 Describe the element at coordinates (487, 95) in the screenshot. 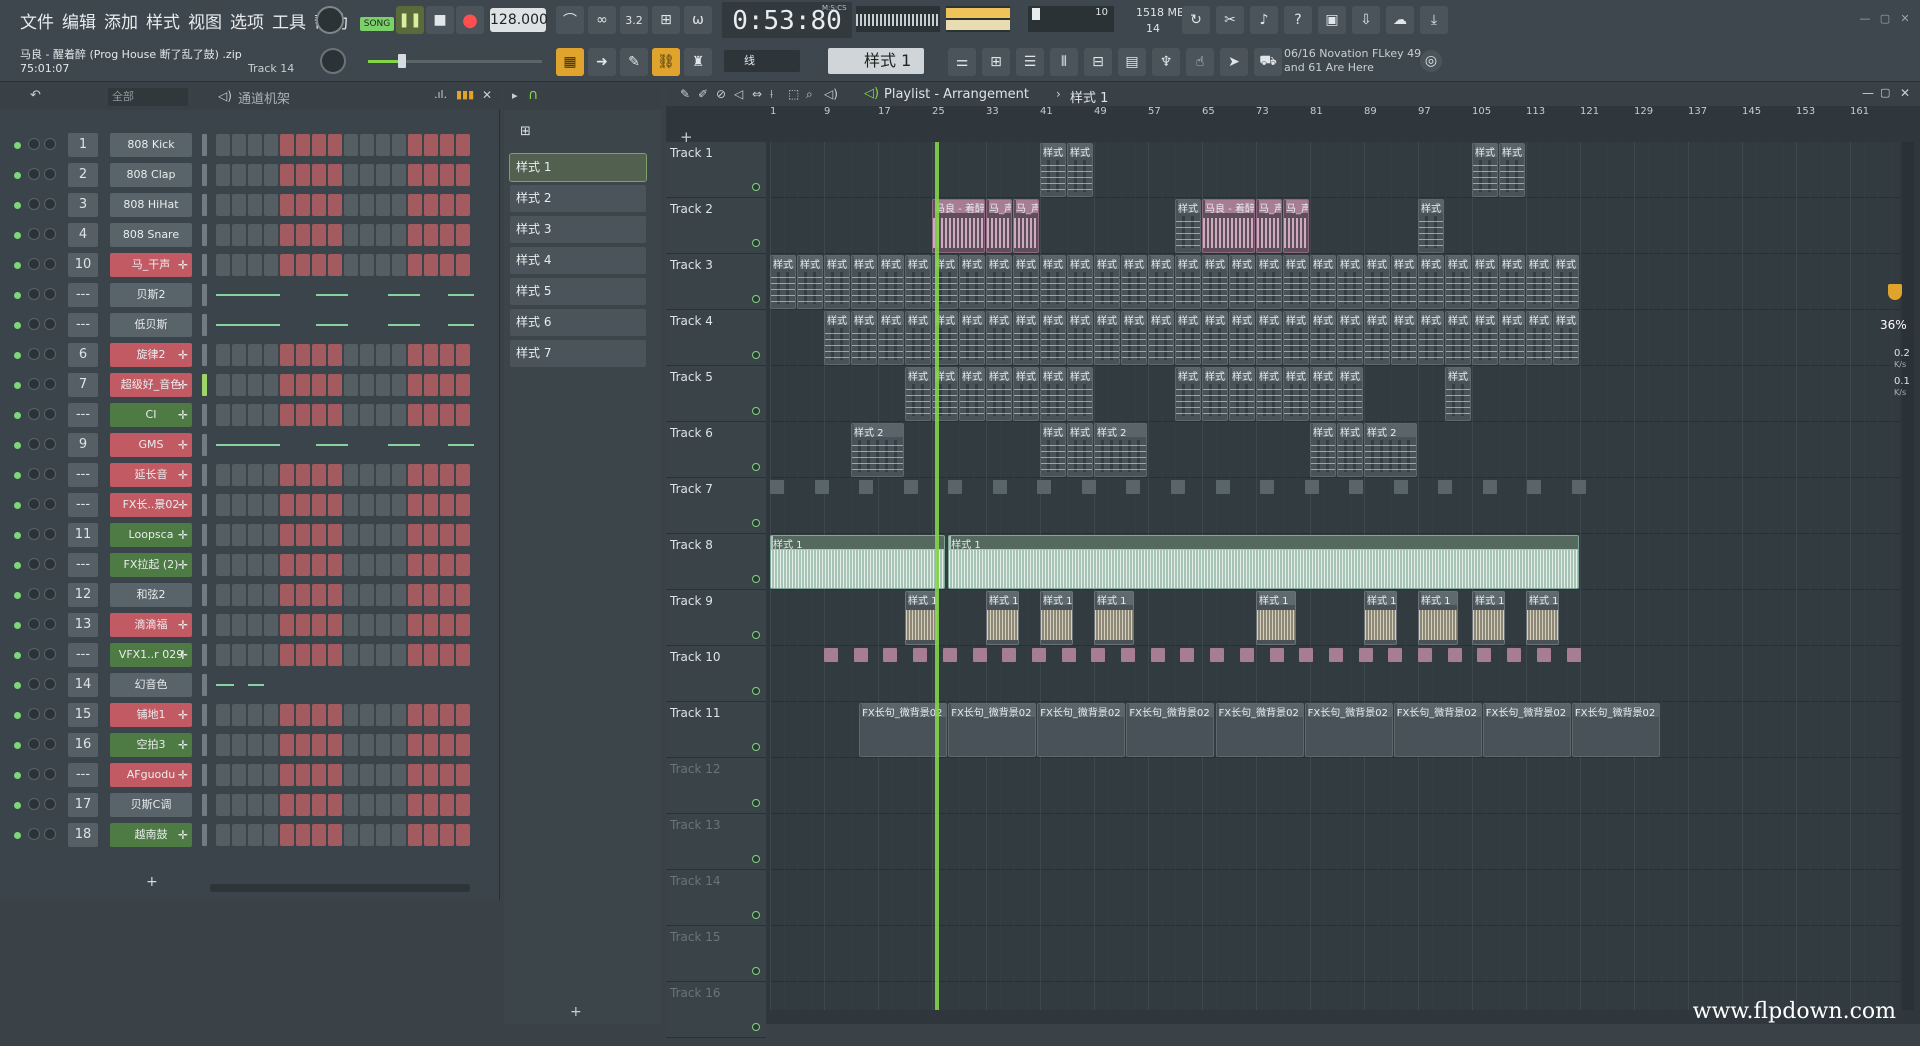

I see `rack-close-icon: ✕` at that location.